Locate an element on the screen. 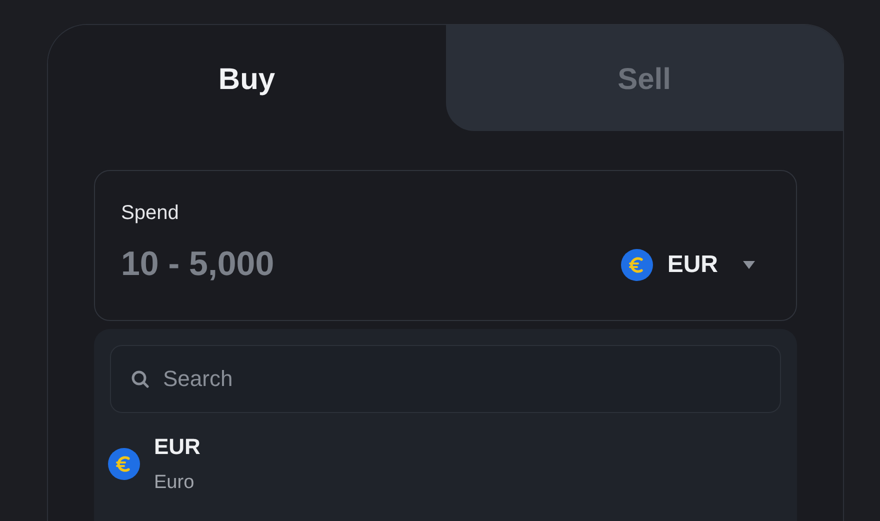 This screenshot has width=880, height=521. currency-select: EUR is located at coordinates (688, 264).